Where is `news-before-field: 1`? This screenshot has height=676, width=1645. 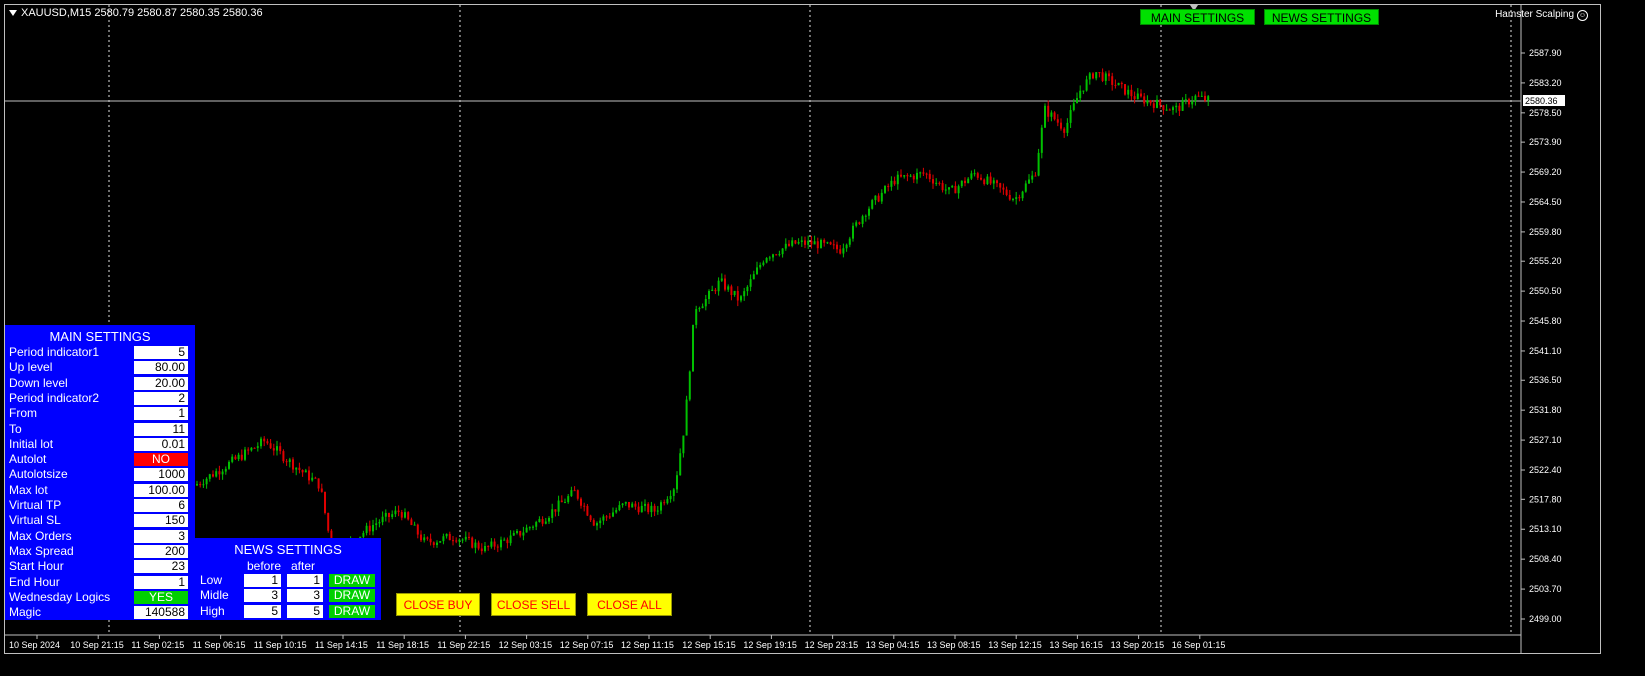 news-before-field: 1 is located at coordinates (262, 580).